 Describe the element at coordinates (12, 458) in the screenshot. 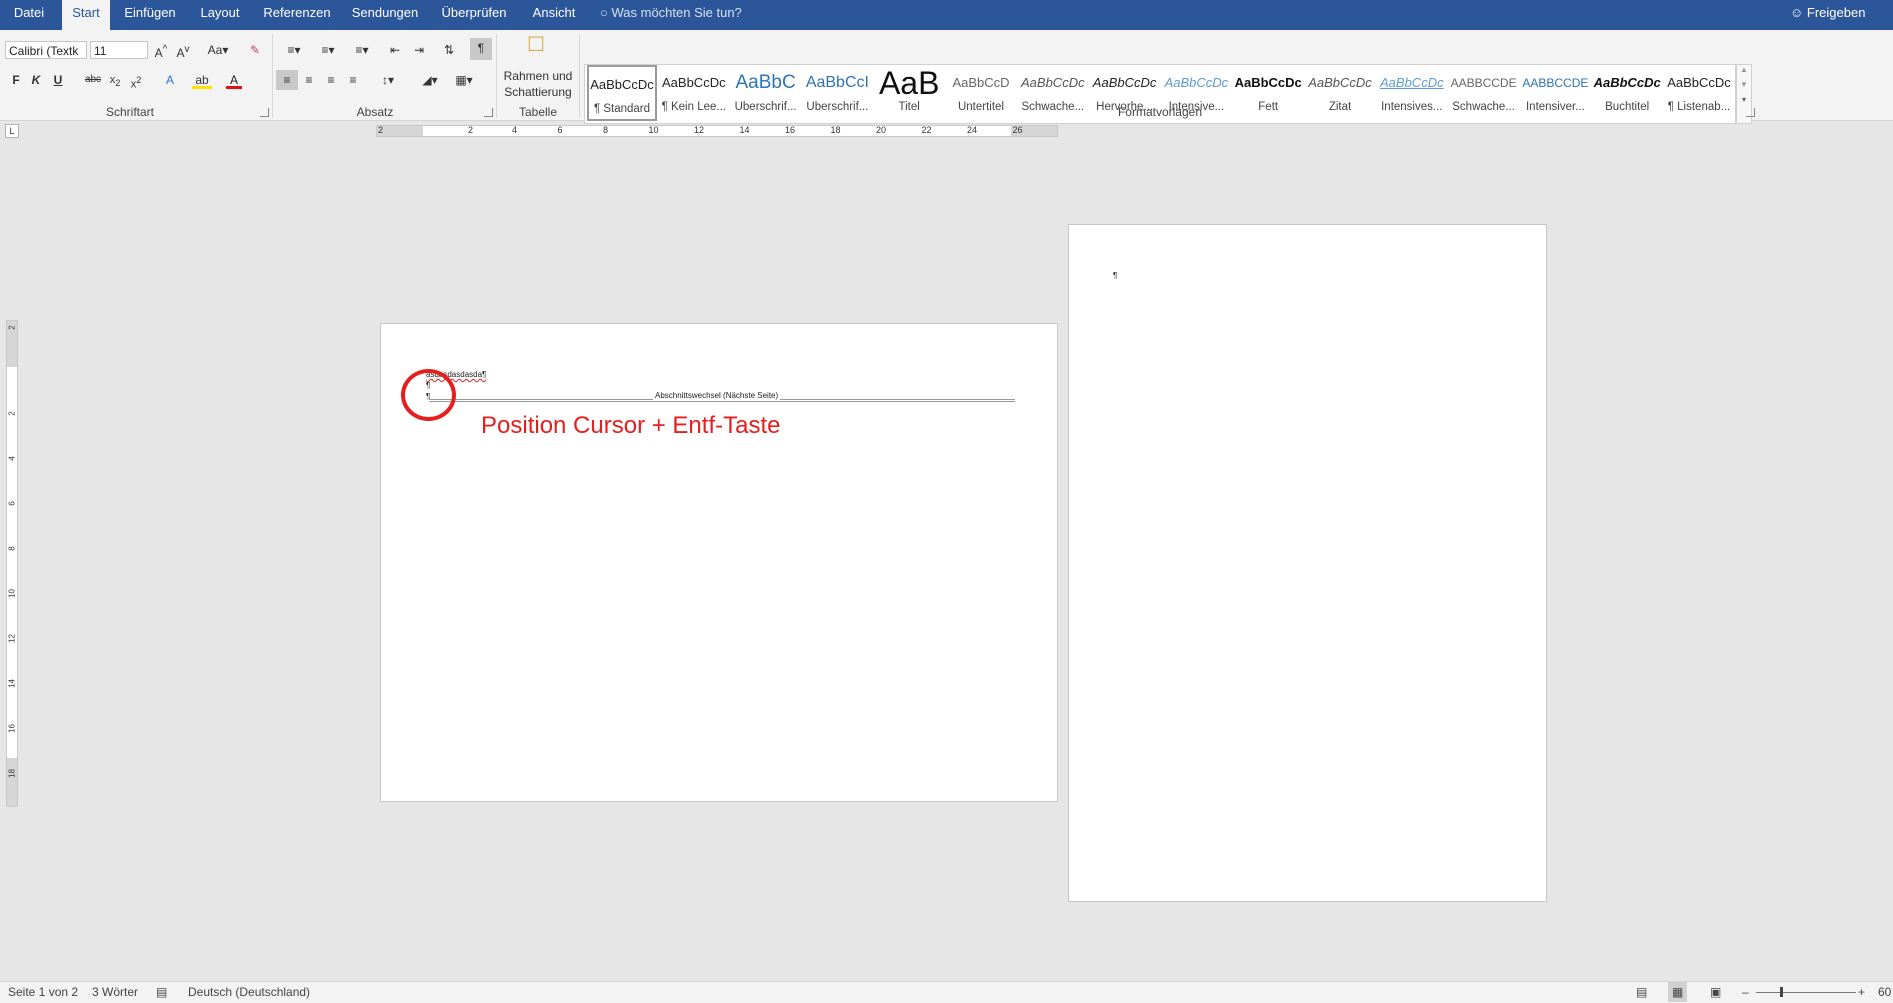

I see `ruler-tick-label: 4` at that location.